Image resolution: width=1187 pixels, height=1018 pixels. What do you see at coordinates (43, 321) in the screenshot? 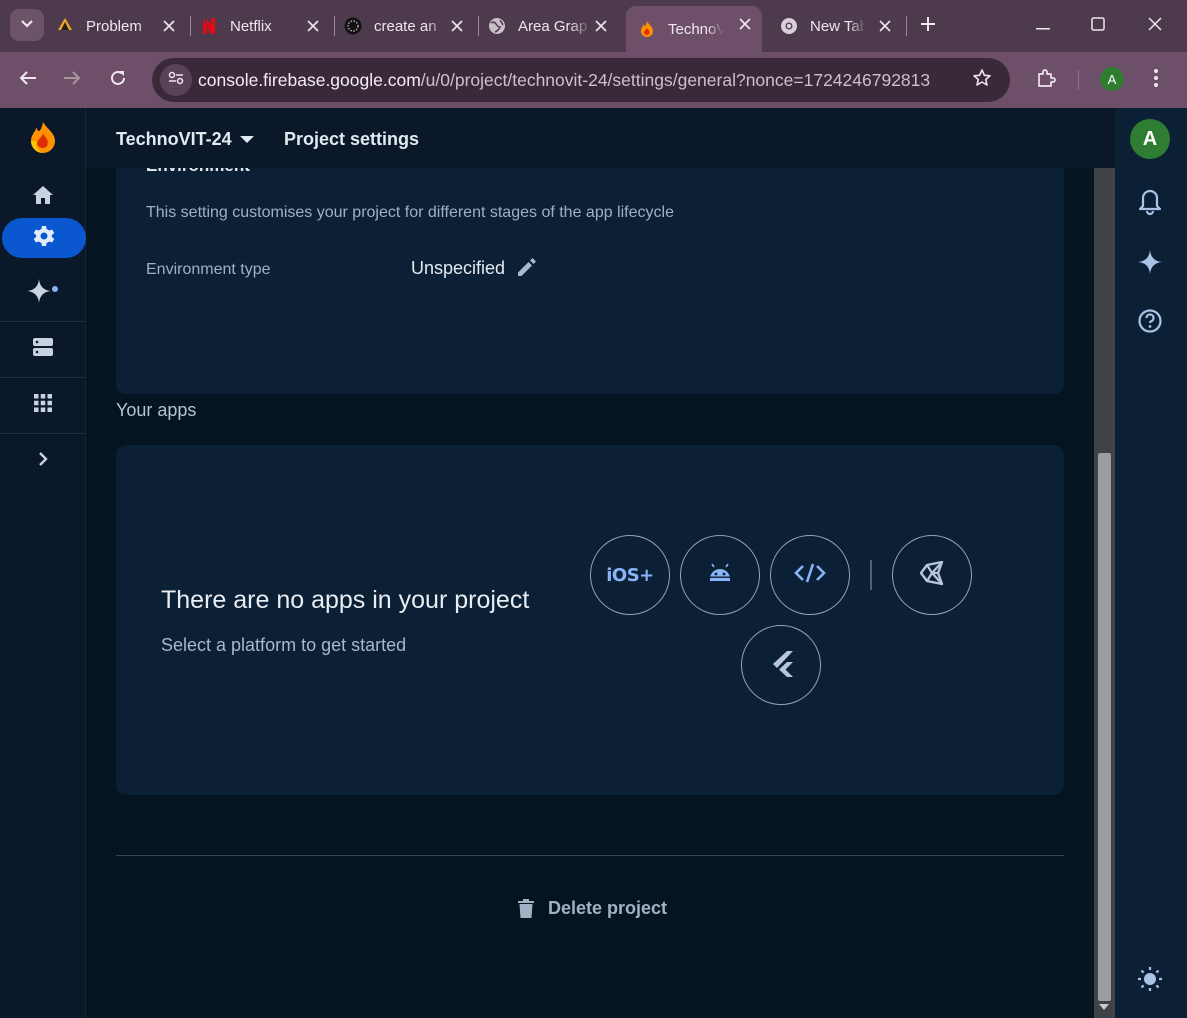
I see `rail-divider` at bounding box center [43, 321].